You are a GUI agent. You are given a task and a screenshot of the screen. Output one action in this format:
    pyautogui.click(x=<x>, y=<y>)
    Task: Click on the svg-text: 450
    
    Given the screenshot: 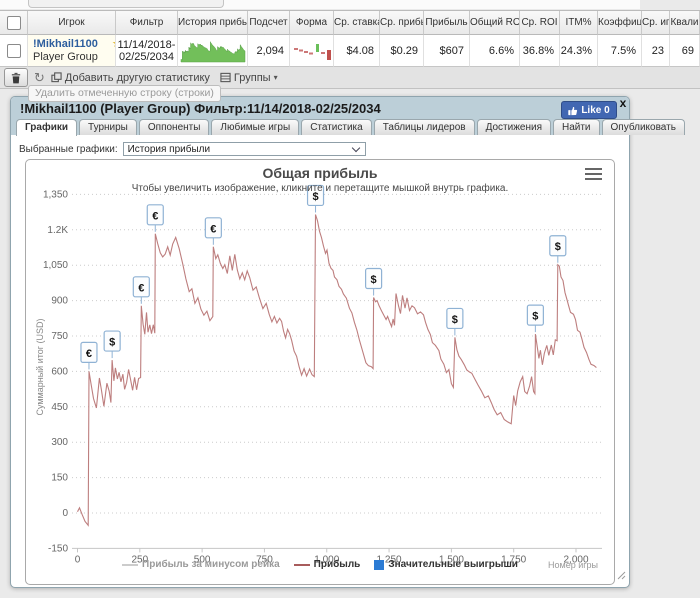 What is the action you would take?
    pyautogui.click(x=59, y=407)
    